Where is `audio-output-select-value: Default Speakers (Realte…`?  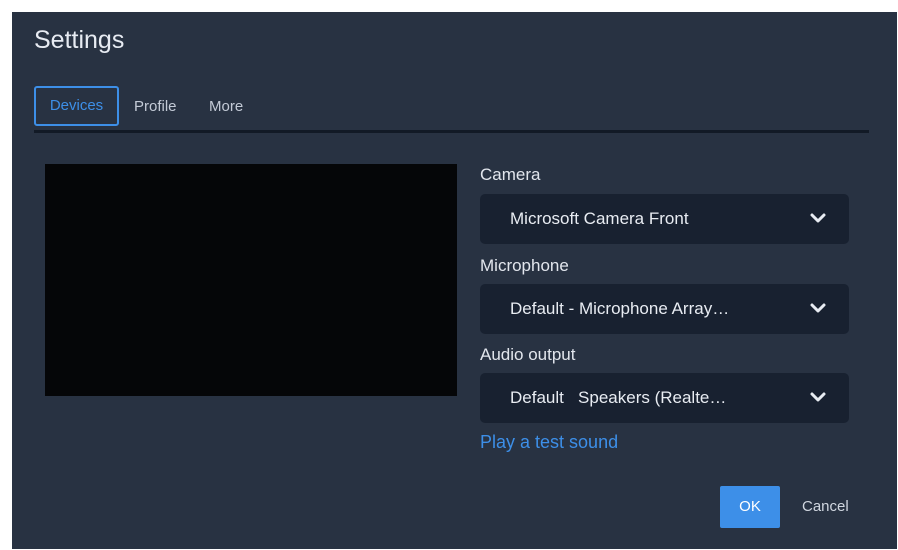 audio-output-select-value: Default Speakers (Realte… is located at coordinates (618, 397).